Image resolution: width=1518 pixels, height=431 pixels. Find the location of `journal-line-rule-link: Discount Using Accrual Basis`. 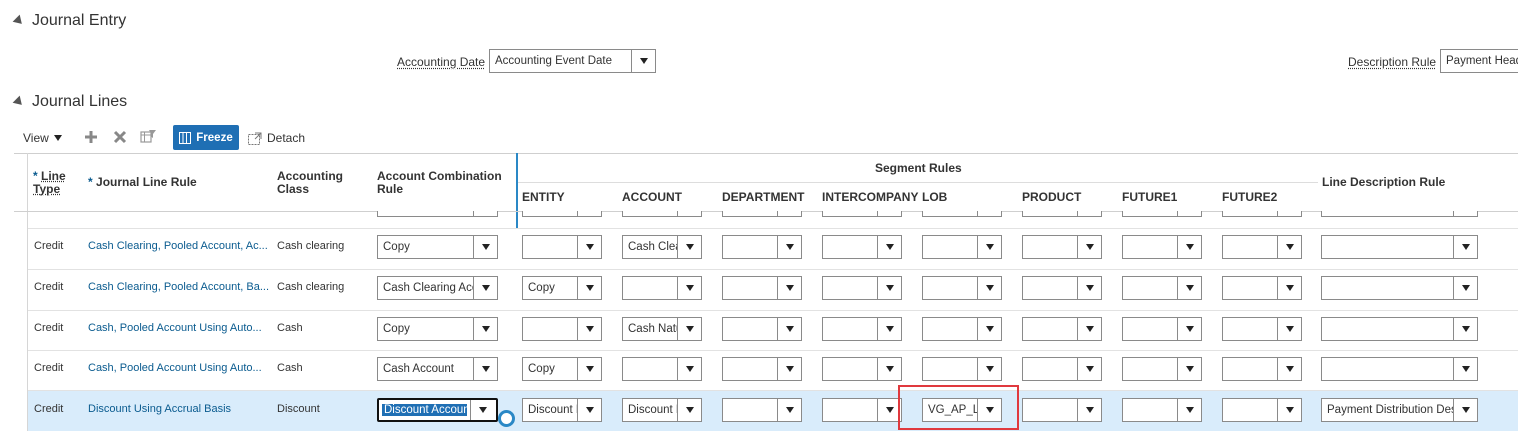

journal-line-rule-link: Discount Using Accrual Basis is located at coordinates (179, 409).